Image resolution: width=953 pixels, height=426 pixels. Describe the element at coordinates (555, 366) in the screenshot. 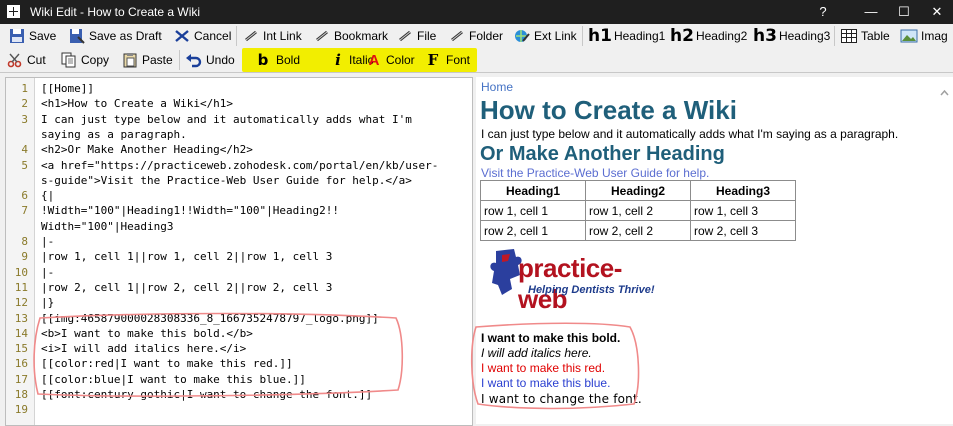

I see `preview-annotation-circle` at that location.